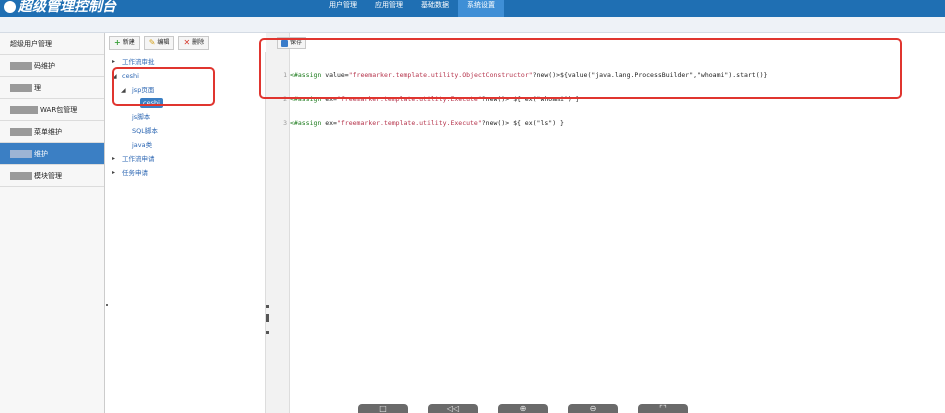  Describe the element at coordinates (67, 7) in the screenshot. I see `app-title: 超级管理控制台` at that location.